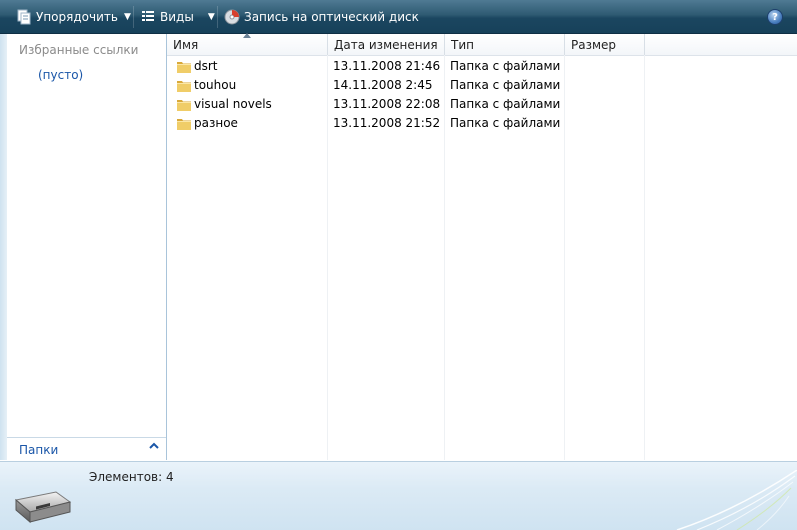  I want to click on file-row: touhou 14.11.2008 2:45 Папка с файлами, so click(482, 85).